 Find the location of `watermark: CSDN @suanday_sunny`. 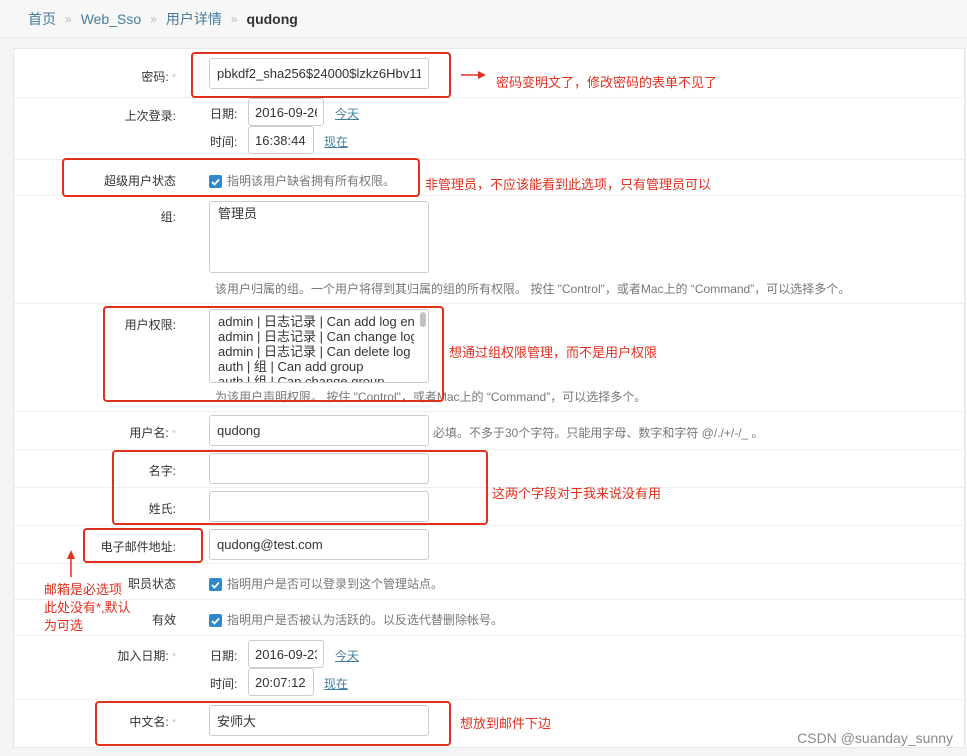

watermark: CSDN @suanday_sunny is located at coordinates (875, 738).